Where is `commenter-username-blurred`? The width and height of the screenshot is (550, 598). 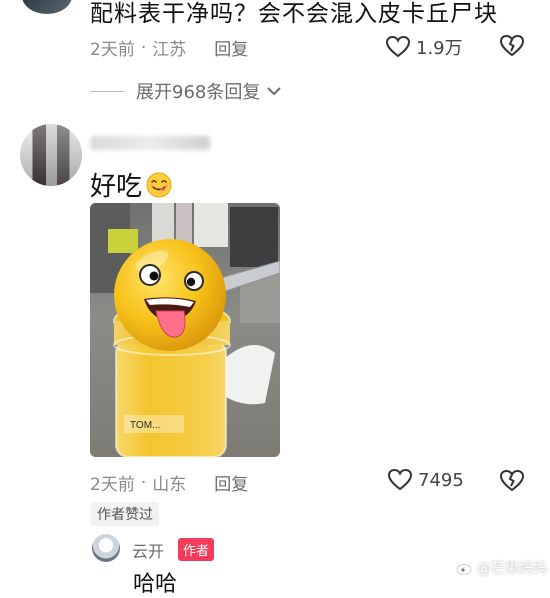 commenter-username-blurred is located at coordinates (150, 143).